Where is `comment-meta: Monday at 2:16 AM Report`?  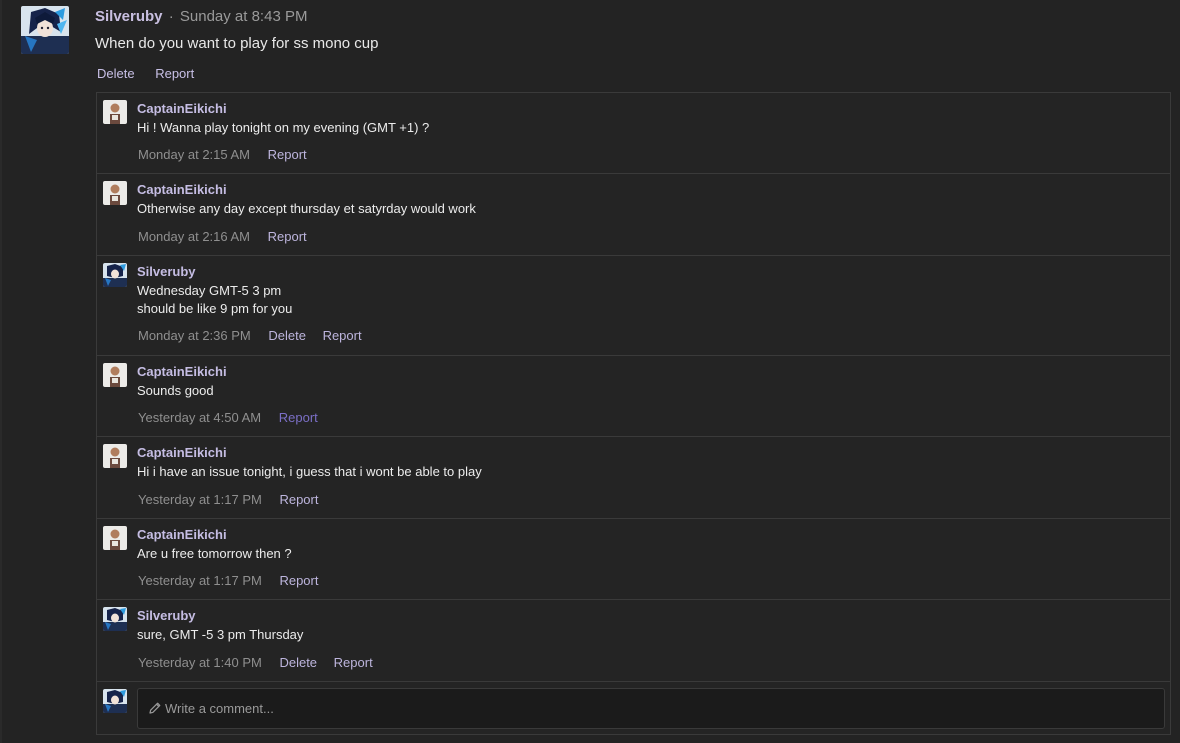
comment-meta: Monday at 2:16 AM Report is located at coordinates (229, 236).